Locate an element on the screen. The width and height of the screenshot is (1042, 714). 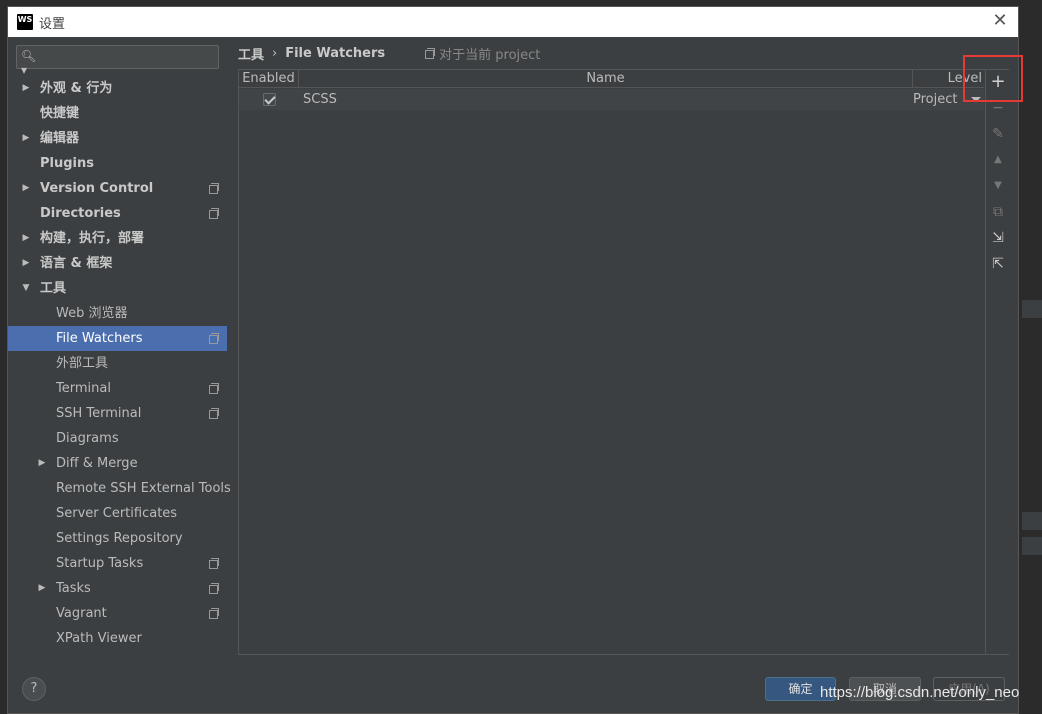
breadcrumb-current: File Watchers is located at coordinates (335, 53).